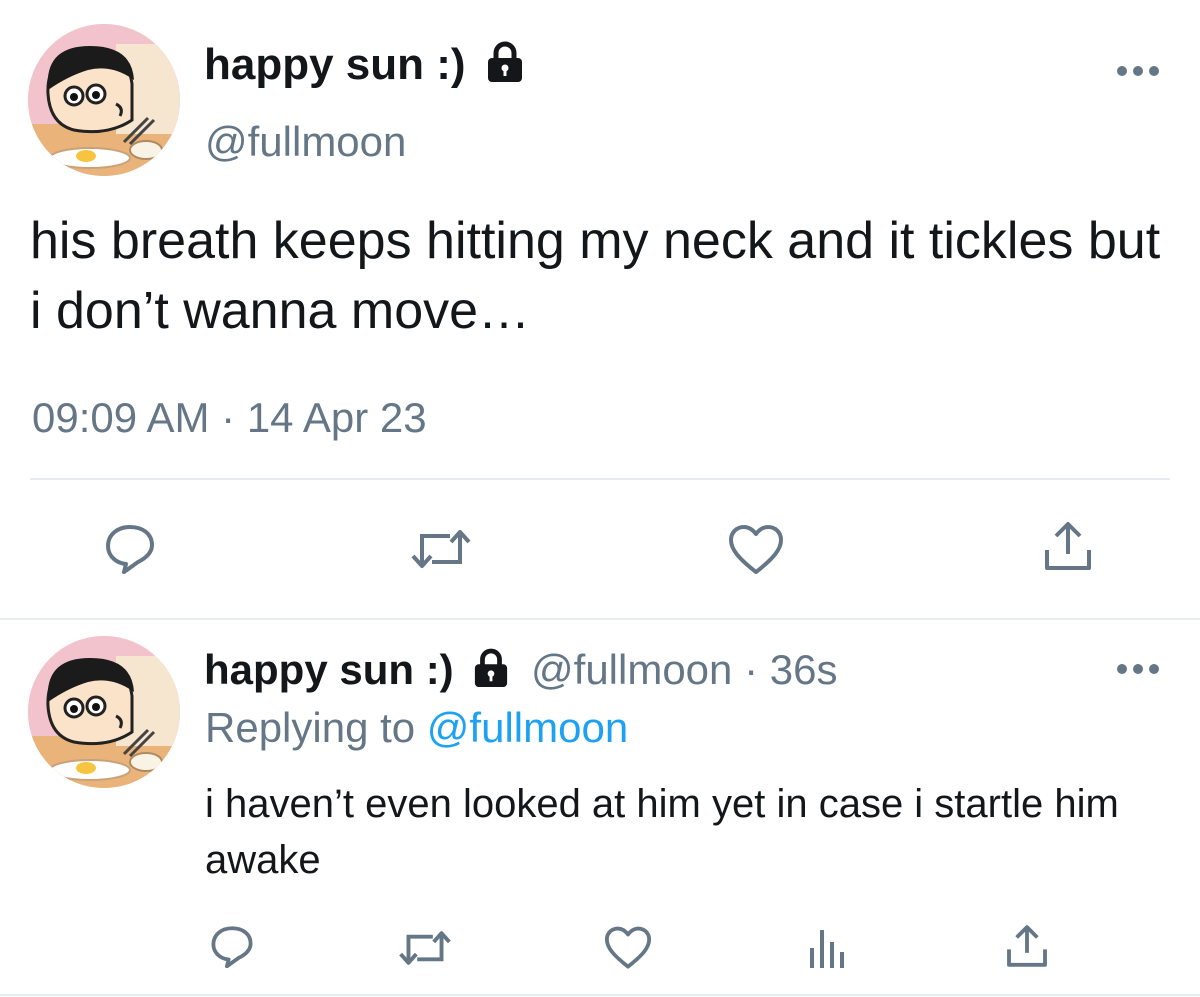 Image resolution: width=1200 pixels, height=997 pixels. I want to click on replying-to-handle: @fullmoon, so click(527, 727).